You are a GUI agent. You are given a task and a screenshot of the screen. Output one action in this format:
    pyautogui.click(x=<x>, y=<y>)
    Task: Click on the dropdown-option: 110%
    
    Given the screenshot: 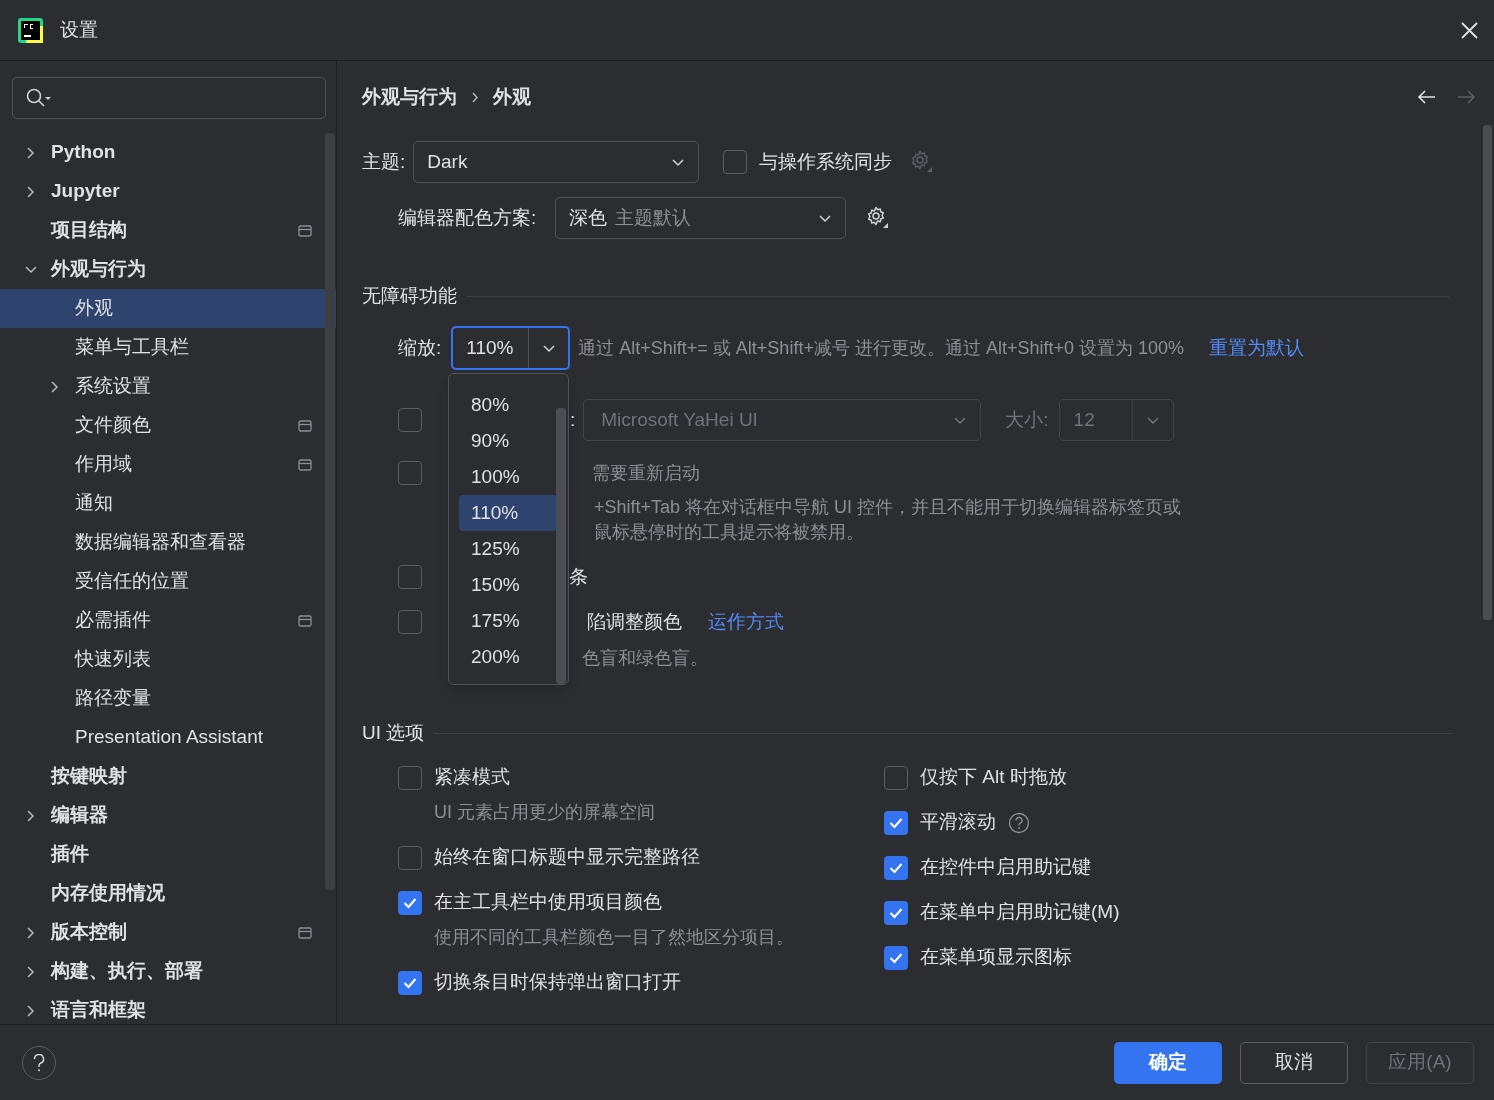 What is the action you would take?
    pyautogui.click(x=508, y=513)
    